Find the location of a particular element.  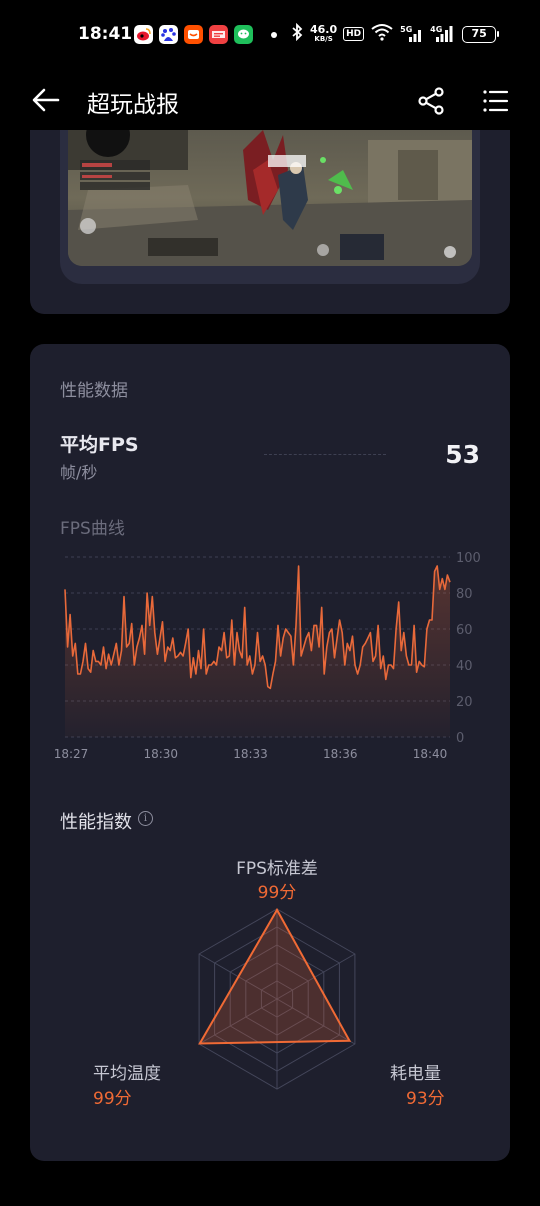

share-button is located at coordinates (431, 101).